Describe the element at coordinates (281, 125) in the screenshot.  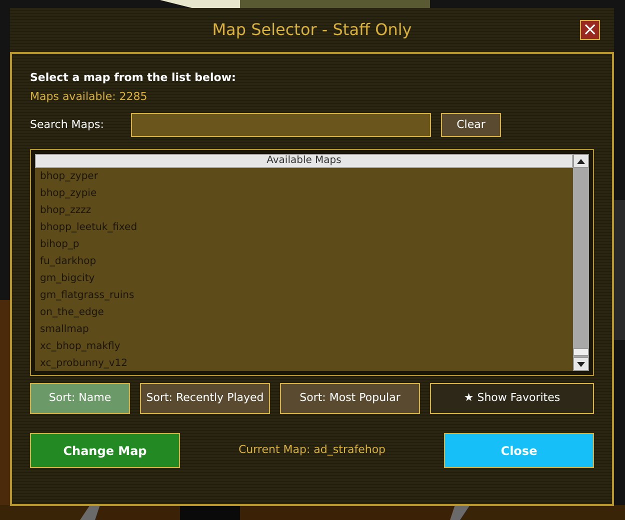
I see `search-field` at that location.